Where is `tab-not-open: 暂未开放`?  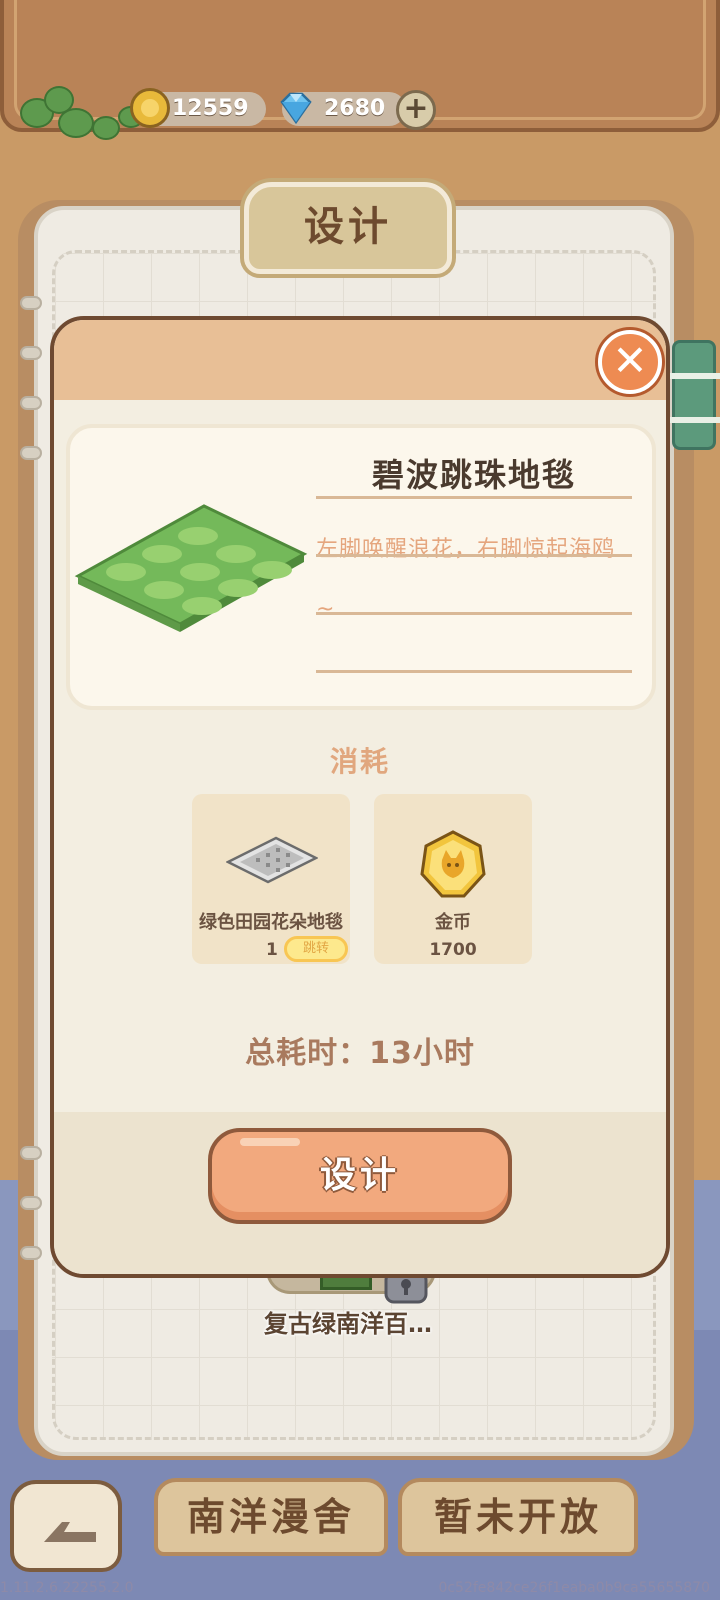
tab-not-open: 暂未开放 is located at coordinates (518, 1517).